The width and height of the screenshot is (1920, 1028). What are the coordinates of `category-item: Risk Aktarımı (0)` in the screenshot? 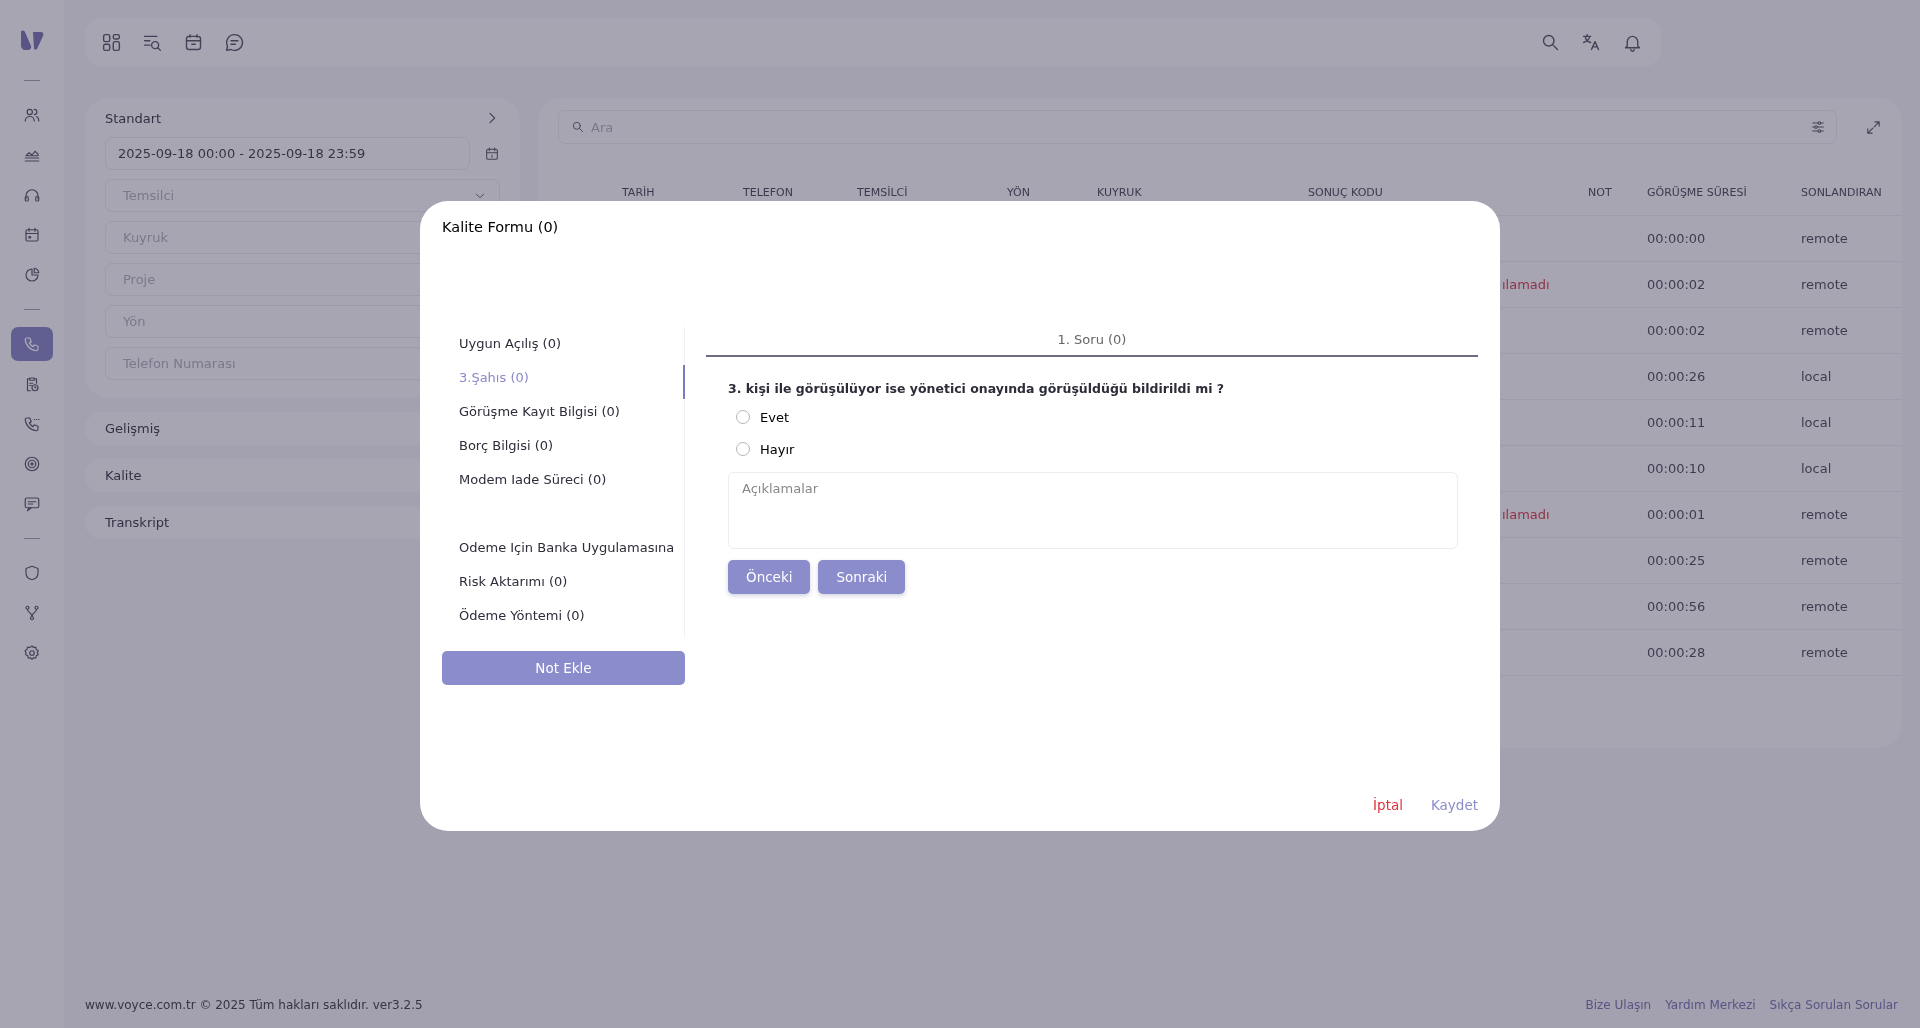 It's located at (552, 586).